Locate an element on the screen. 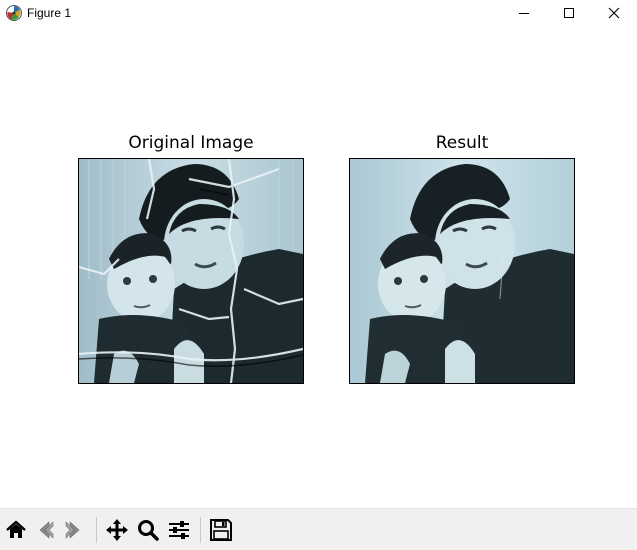  original-image-axes is located at coordinates (191, 271).